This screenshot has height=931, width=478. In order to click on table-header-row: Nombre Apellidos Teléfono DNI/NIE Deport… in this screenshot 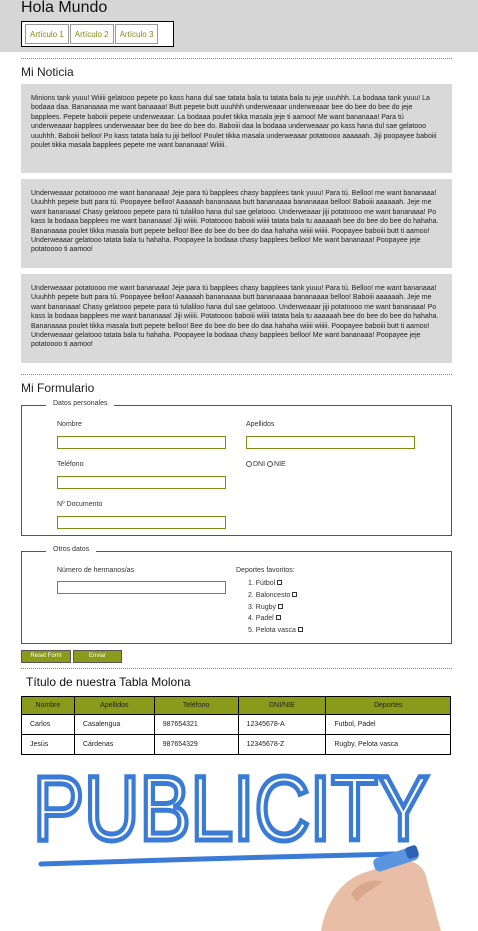, I will do `click(236, 705)`.